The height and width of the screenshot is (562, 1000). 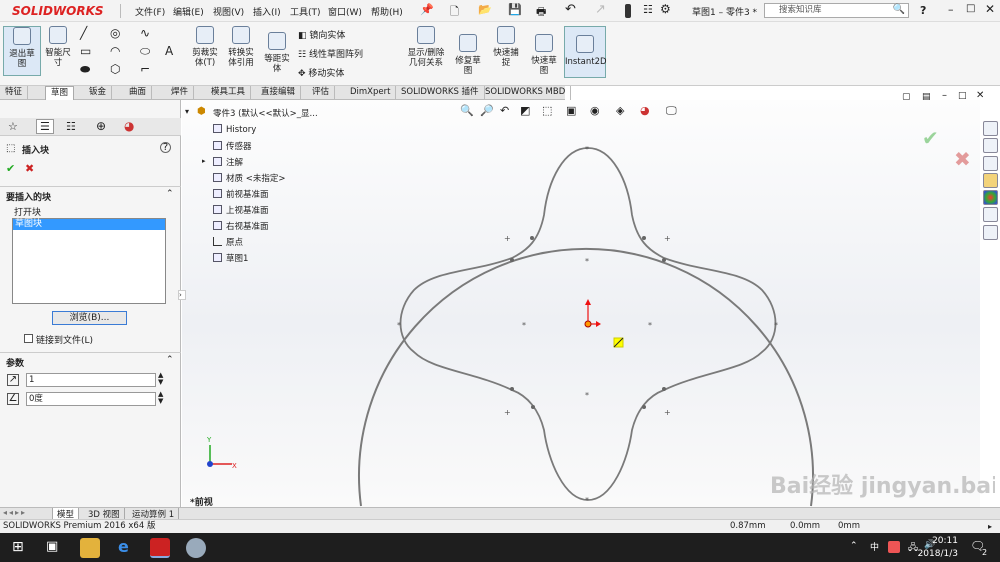 What do you see at coordinates (60, 93) in the screenshot?
I see `tab-sketch: 草图` at bounding box center [60, 93].